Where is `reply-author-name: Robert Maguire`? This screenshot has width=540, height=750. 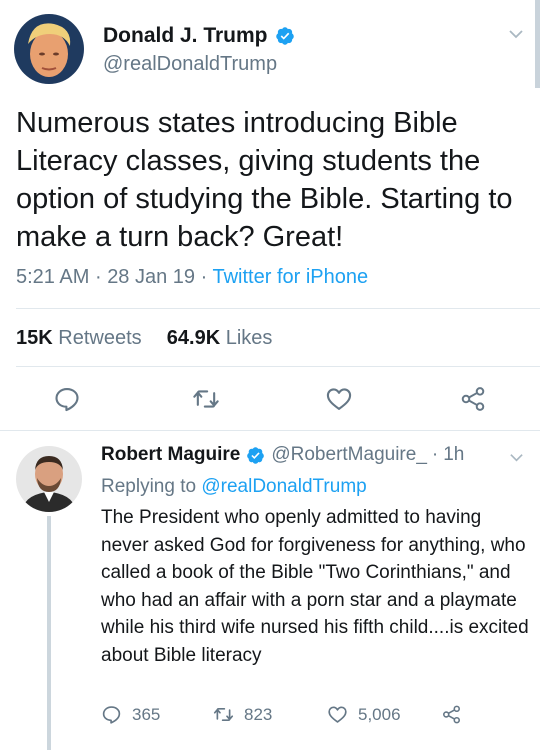 reply-author-name: Robert Maguire is located at coordinates (170, 455).